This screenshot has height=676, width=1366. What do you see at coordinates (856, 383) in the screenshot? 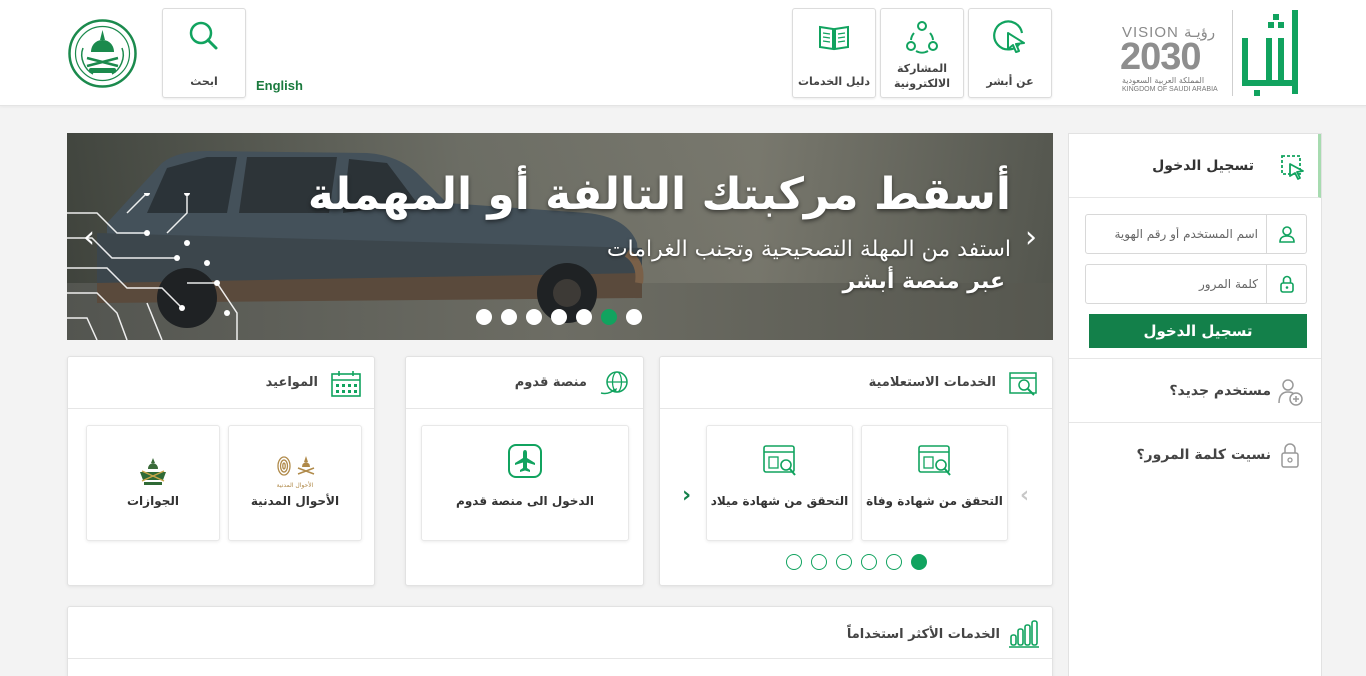
I see `inquiry-card-header: الخدمات الاستعلامية` at bounding box center [856, 383].